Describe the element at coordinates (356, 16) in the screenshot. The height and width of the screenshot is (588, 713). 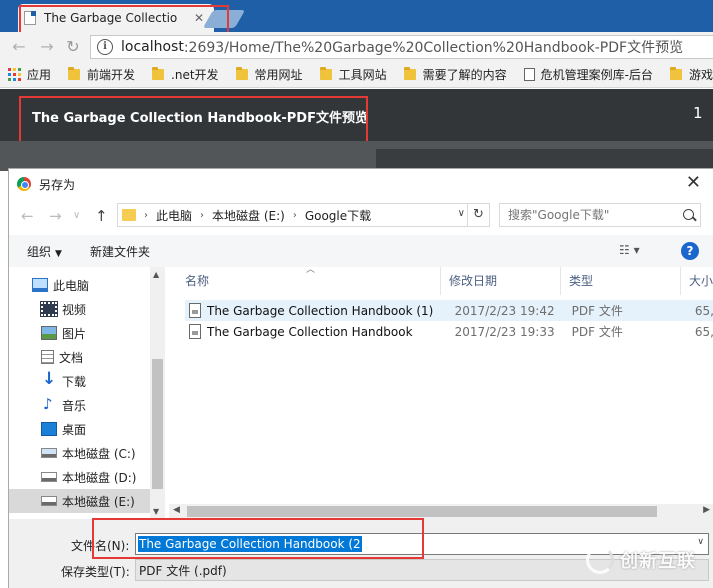
I see `tab-strip: The Garbage Collectio ✕` at that location.